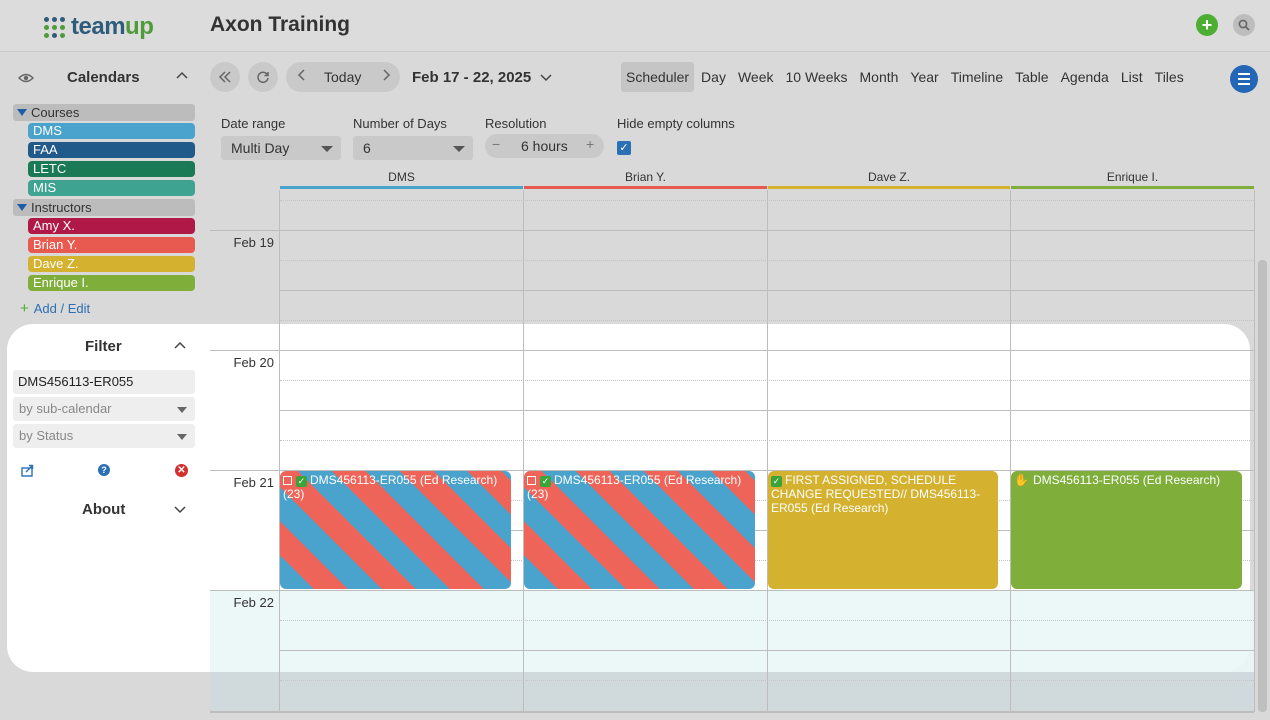  I want to click on number-of-days-label: Number of Days, so click(400, 123).